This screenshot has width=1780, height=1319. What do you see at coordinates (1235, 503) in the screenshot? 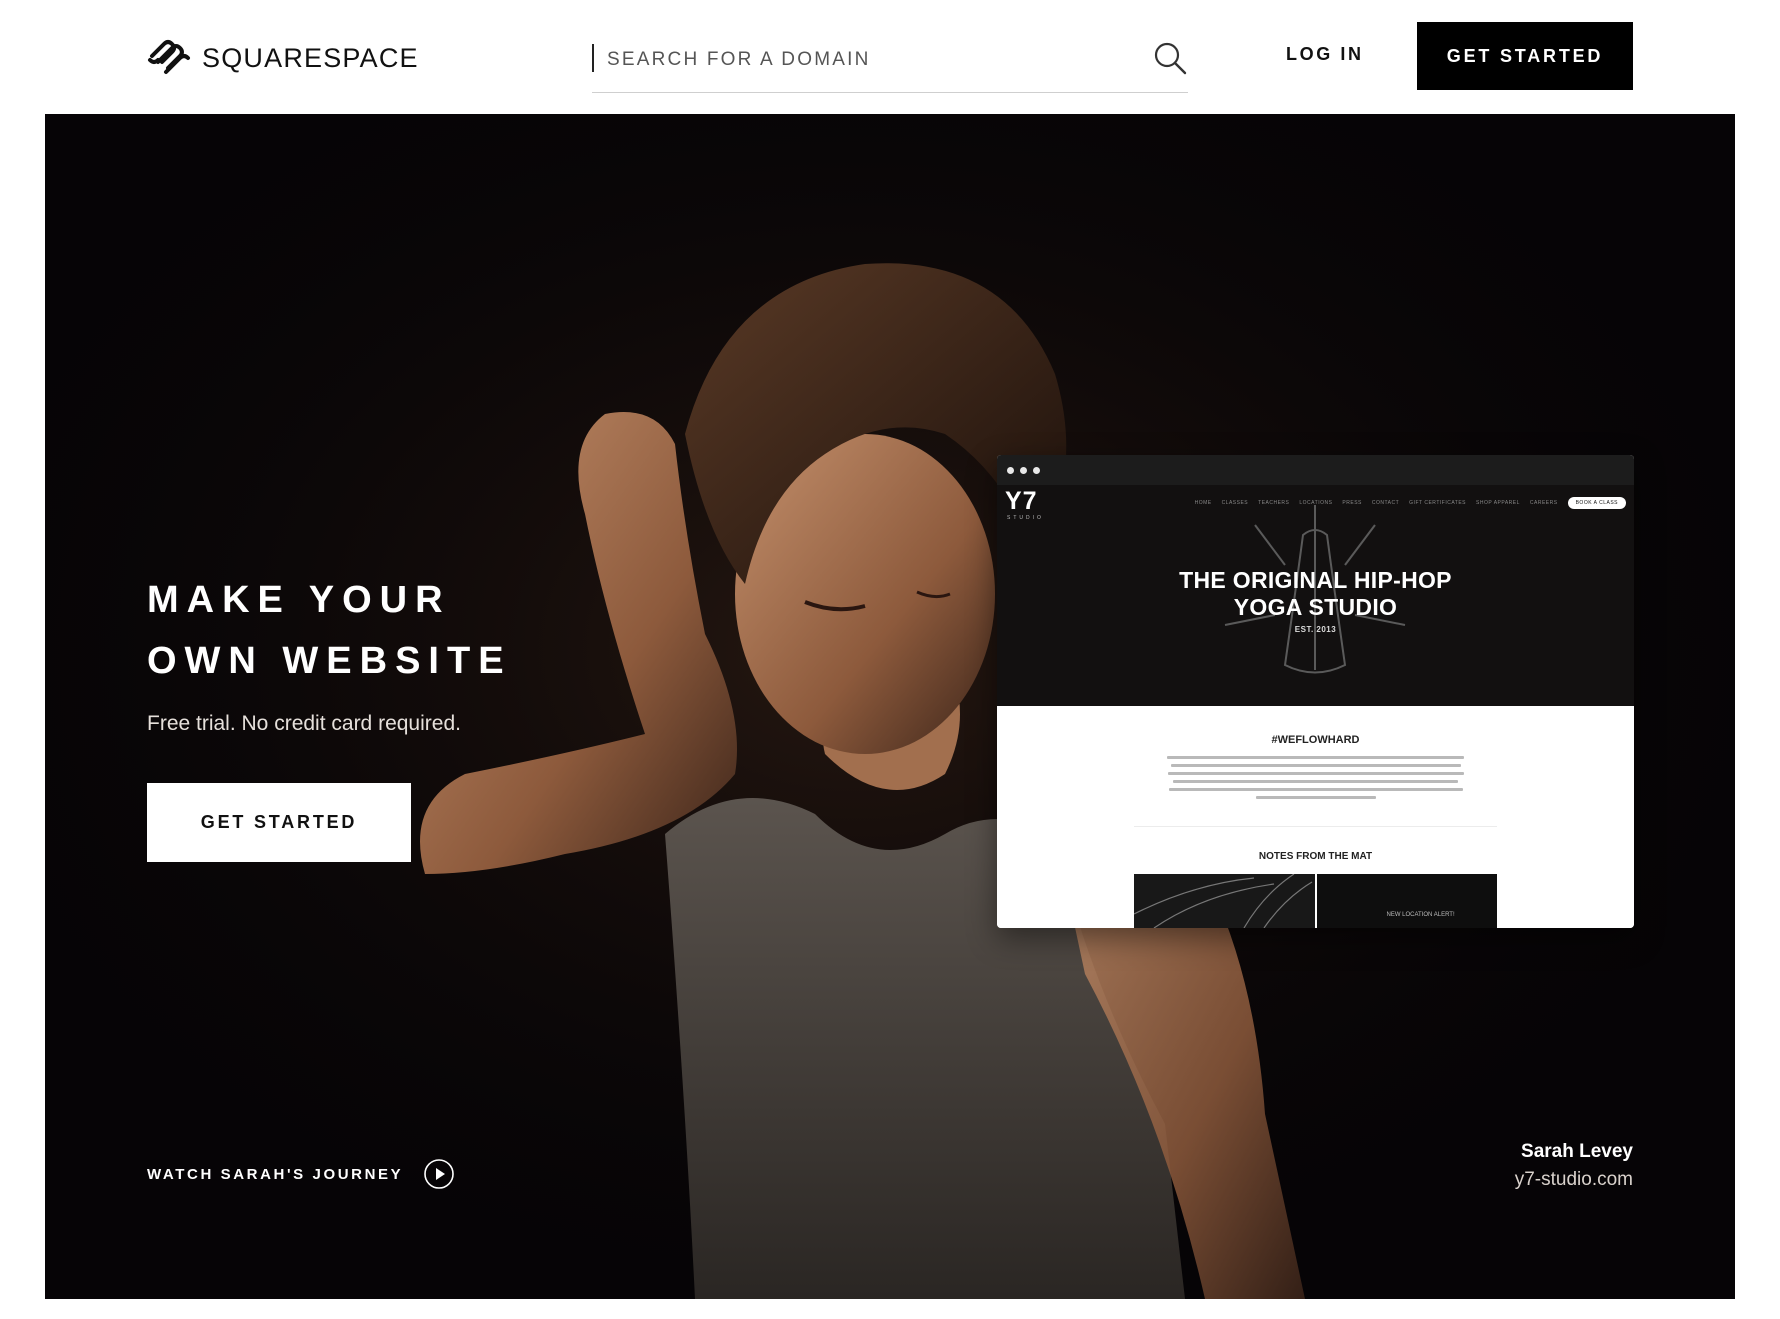
I see `preview-nav-item: CLASSES` at bounding box center [1235, 503].